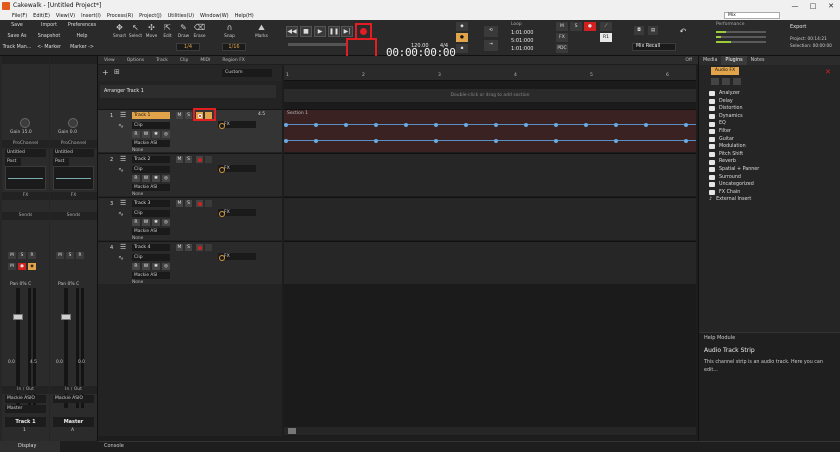 The image size is (840, 452). What do you see at coordinates (60, 255) in the screenshot?
I see `master-mute-button: M` at bounding box center [60, 255].